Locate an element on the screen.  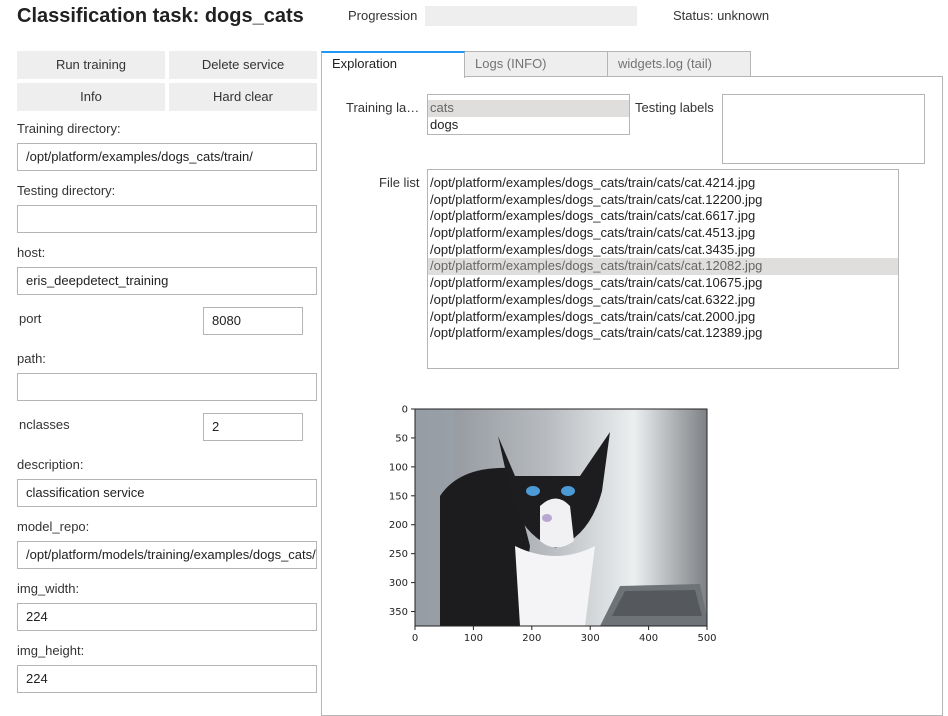
progress-label: Progression is located at coordinates (383, 15).